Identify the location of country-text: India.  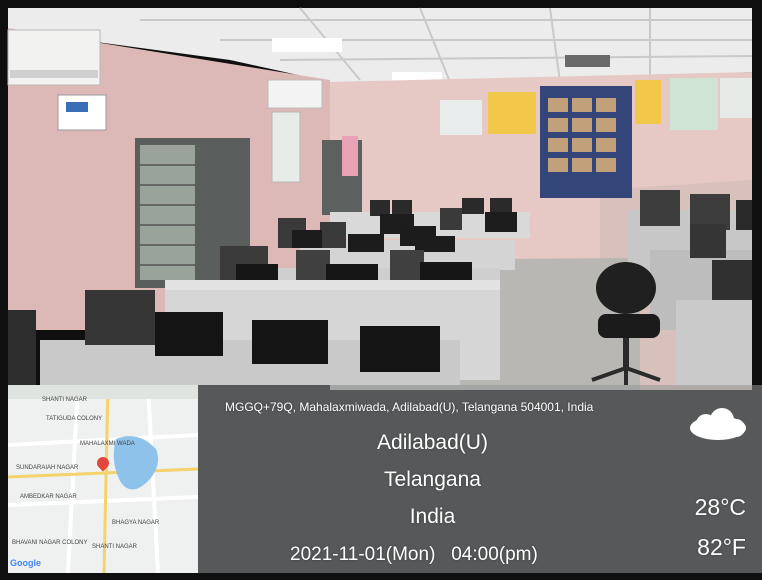
(432, 516).